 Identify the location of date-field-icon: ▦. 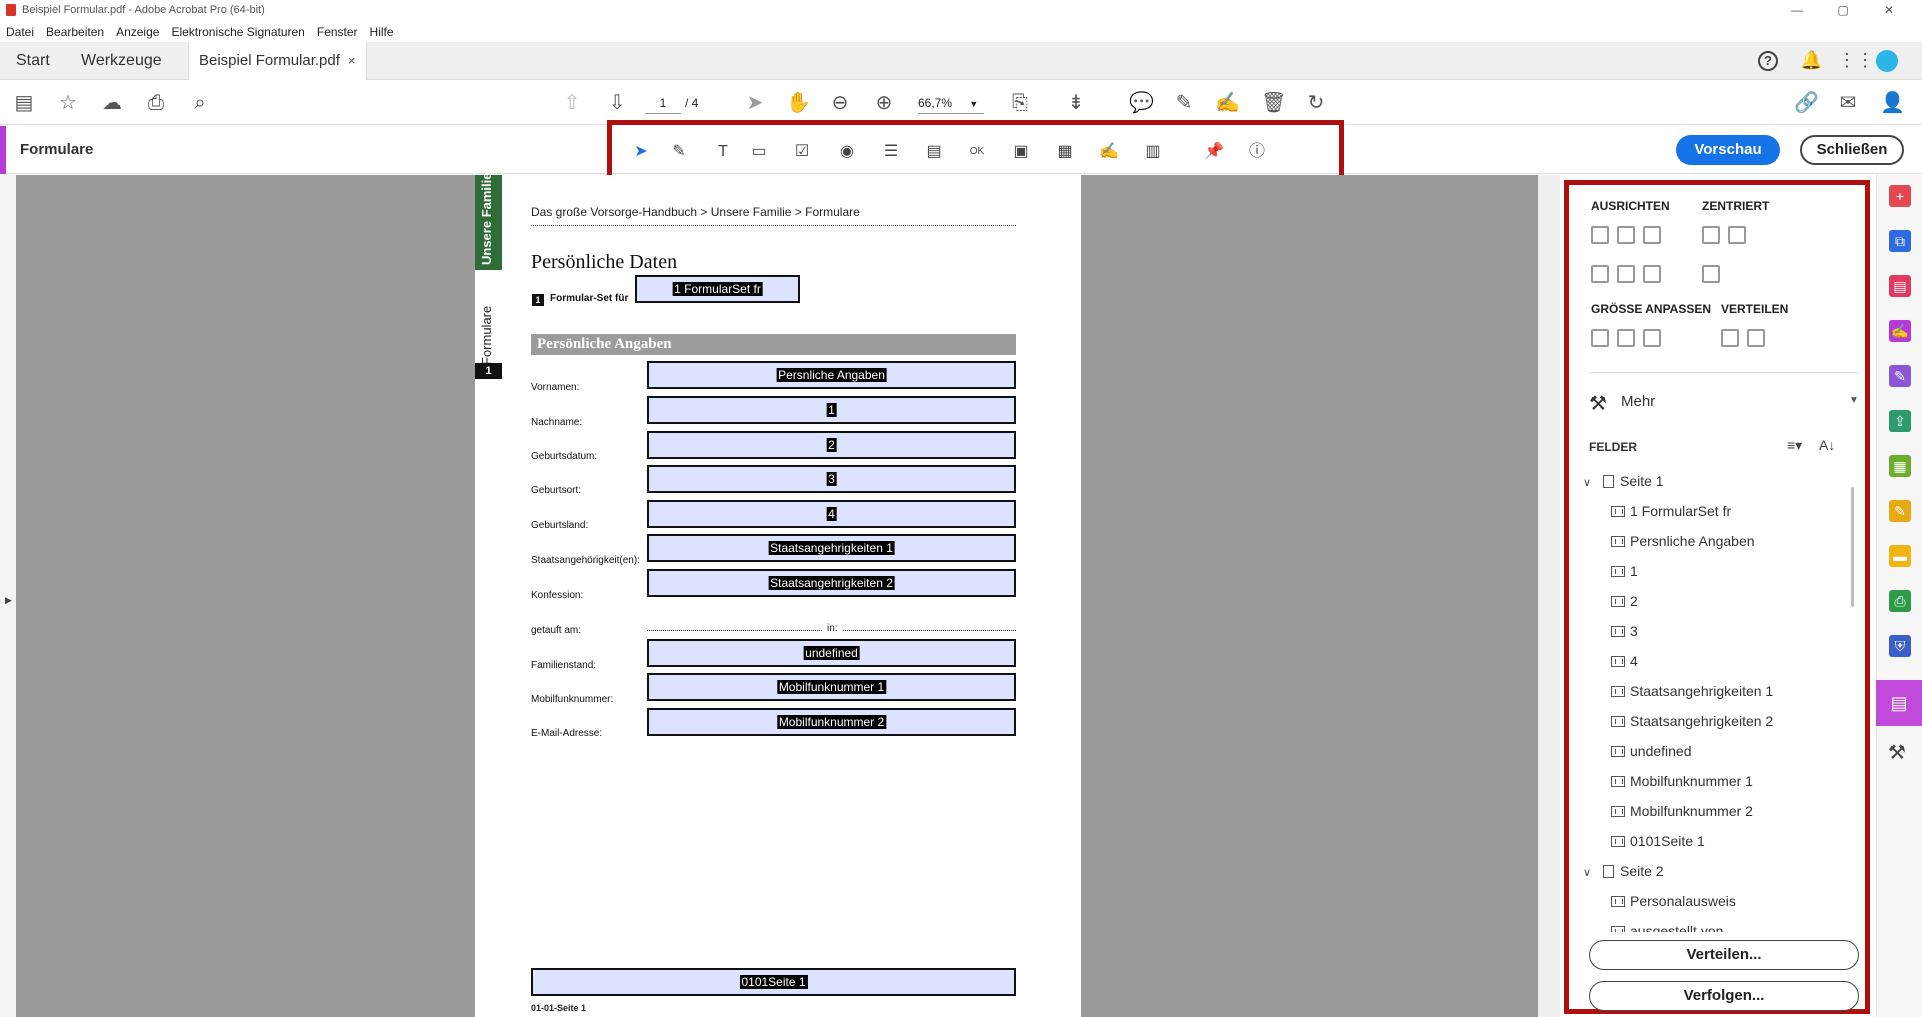
(1065, 152).